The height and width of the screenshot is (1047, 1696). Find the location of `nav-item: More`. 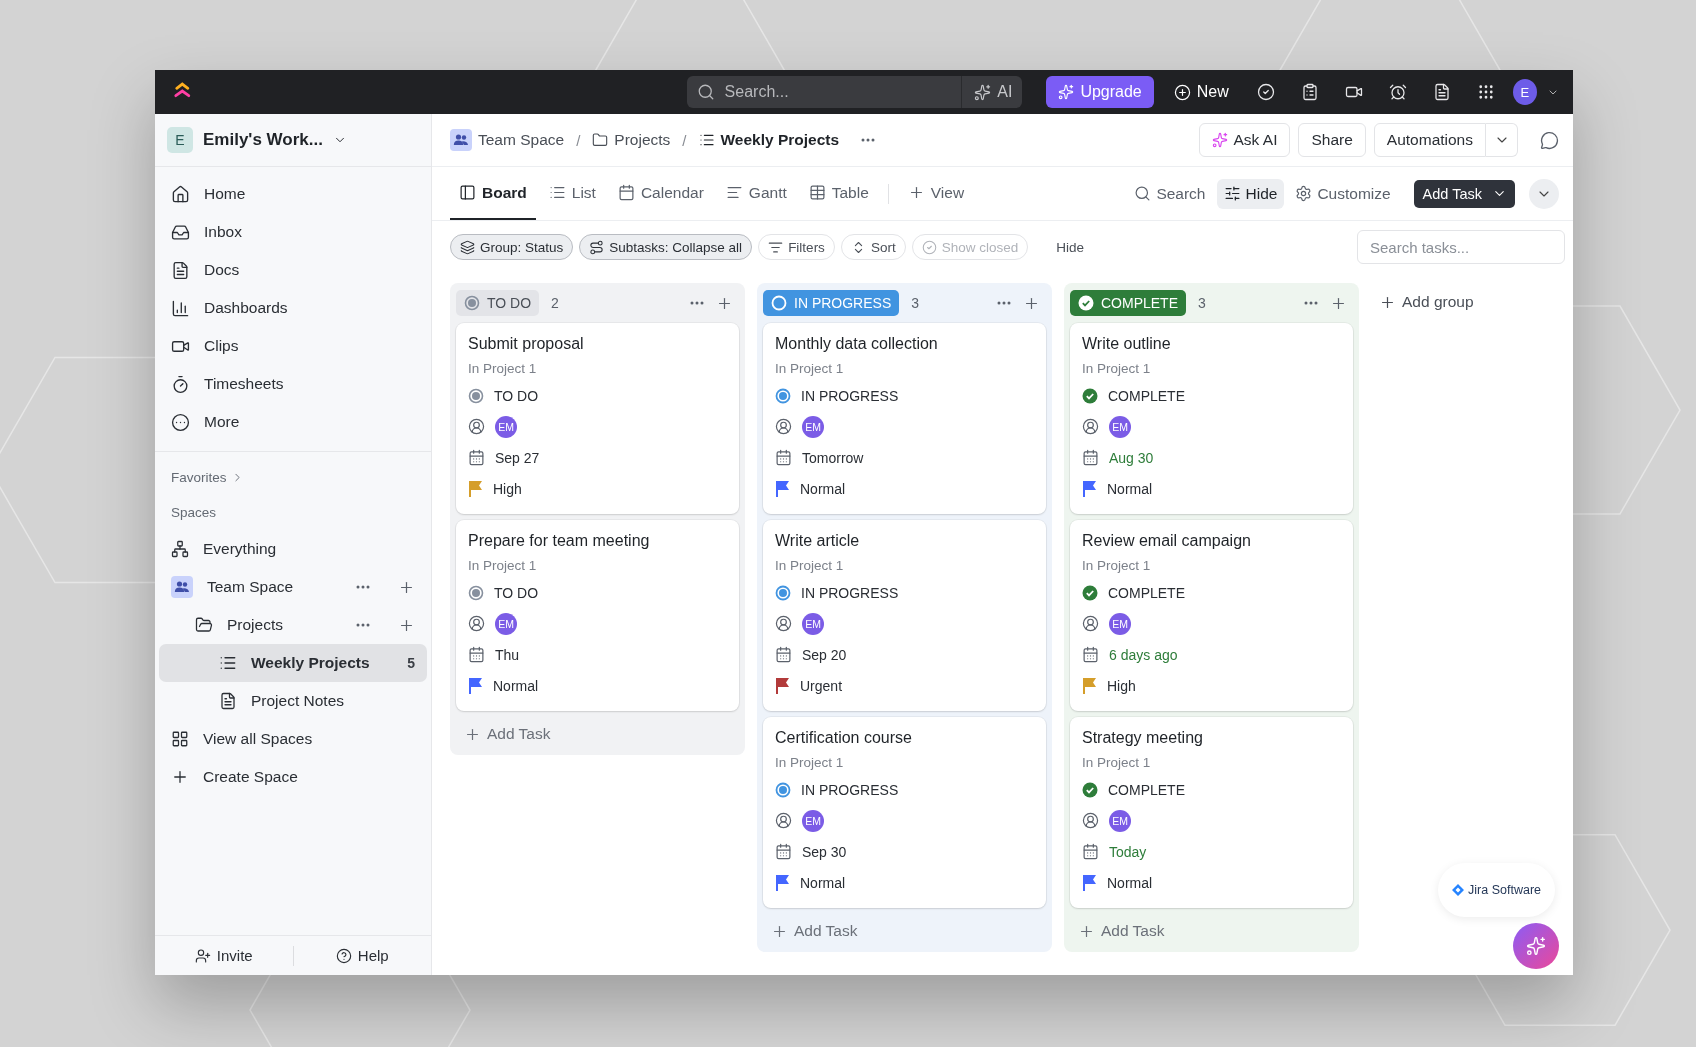

nav-item: More is located at coordinates (293, 422).